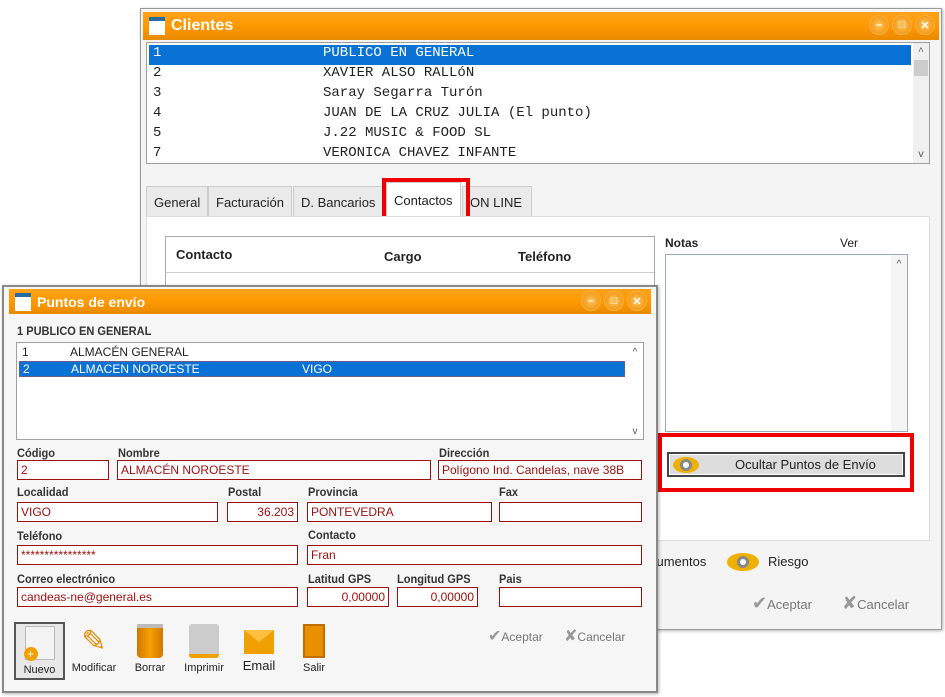 The image size is (945, 697). I want to click on list-item: 2 ALMACEN NOROESTE VIGO, so click(322, 369).